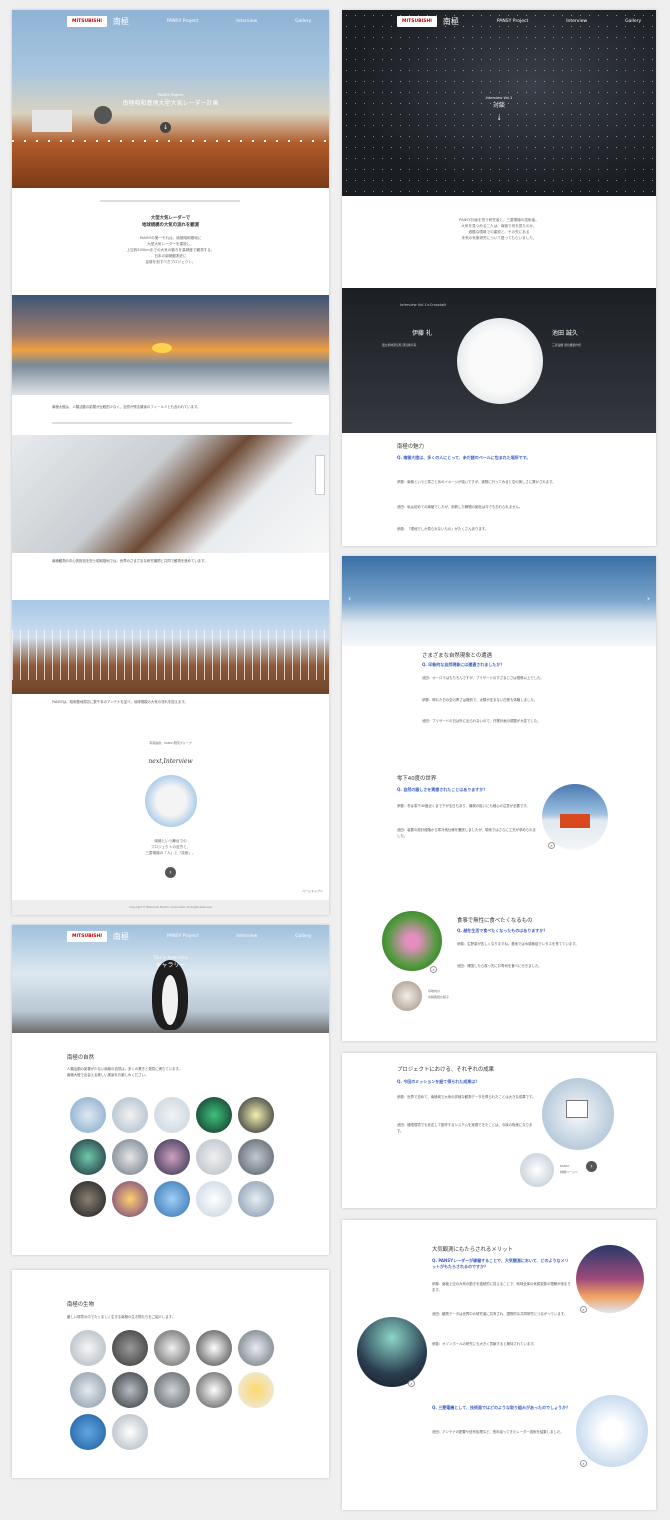  Describe the element at coordinates (575, 817) in the screenshot. I see `snow-vehicle-photo` at that location.